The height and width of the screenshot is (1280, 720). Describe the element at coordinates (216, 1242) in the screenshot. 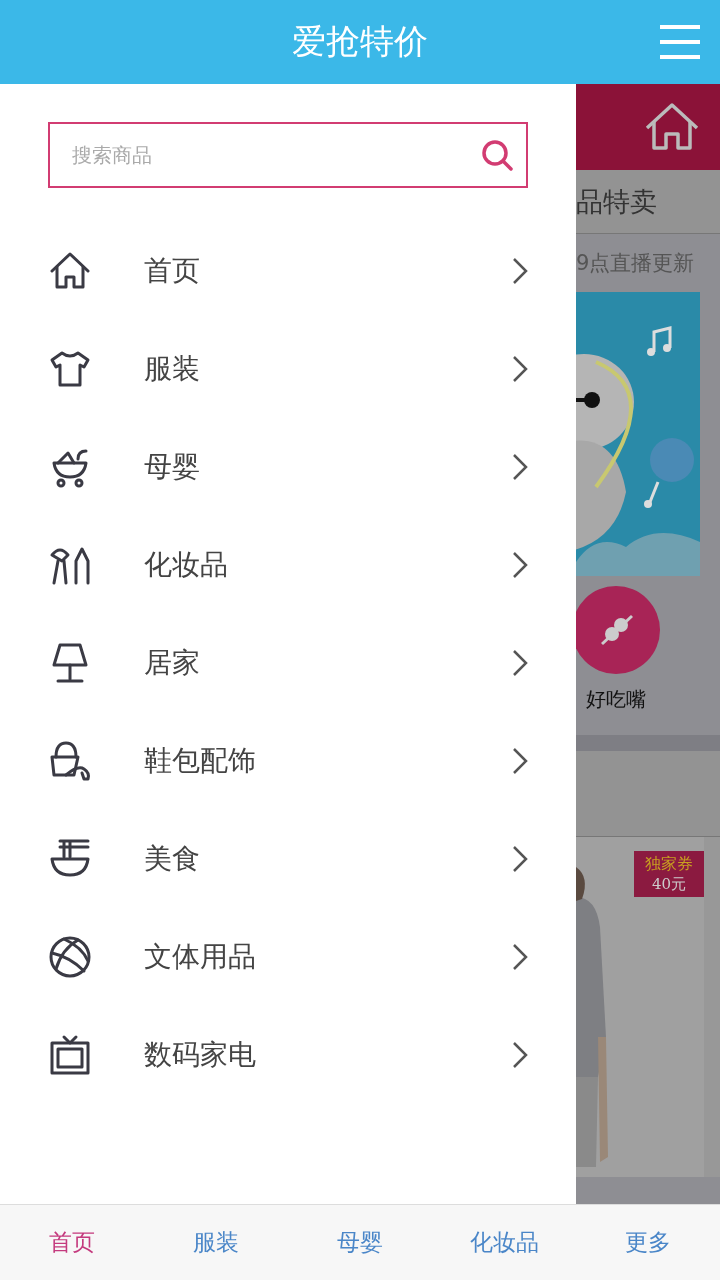

I see `nav-tab: 服装` at that location.